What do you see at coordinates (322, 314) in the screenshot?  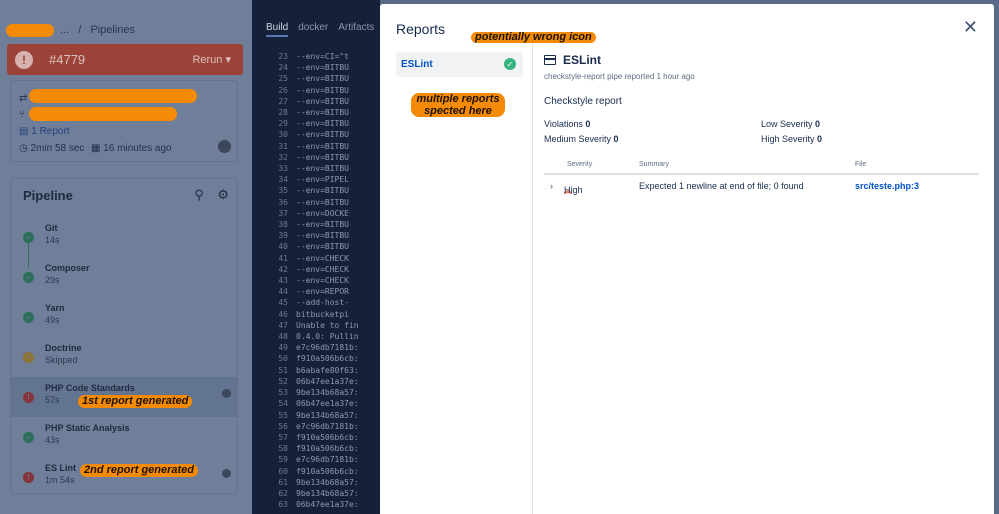 I see `log-line-text: bitbucketpi` at bounding box center [322, 314].